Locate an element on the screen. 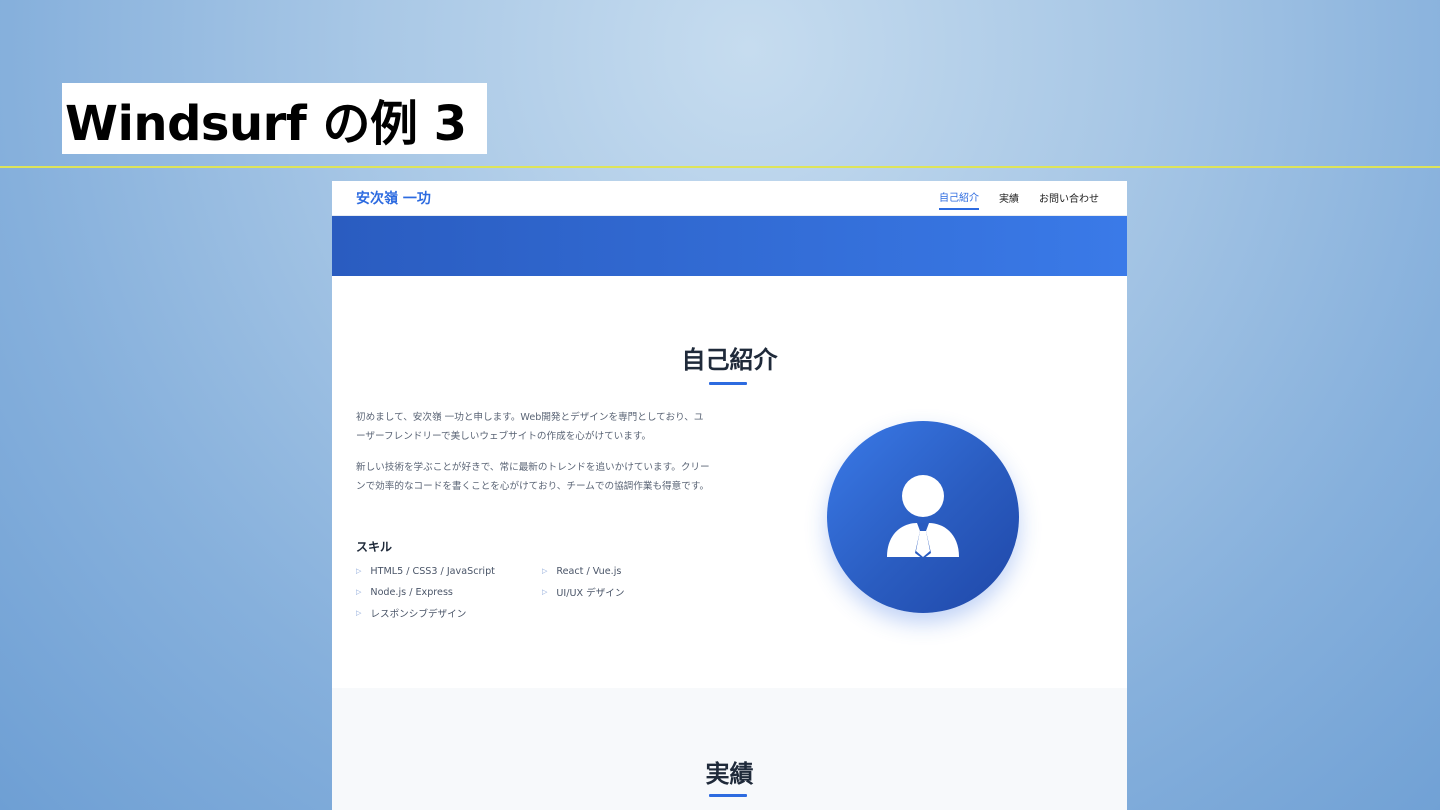 The image size is (1440, 810). skill-item: ▷ Node.js / Express is located at coordinates (449, 592).